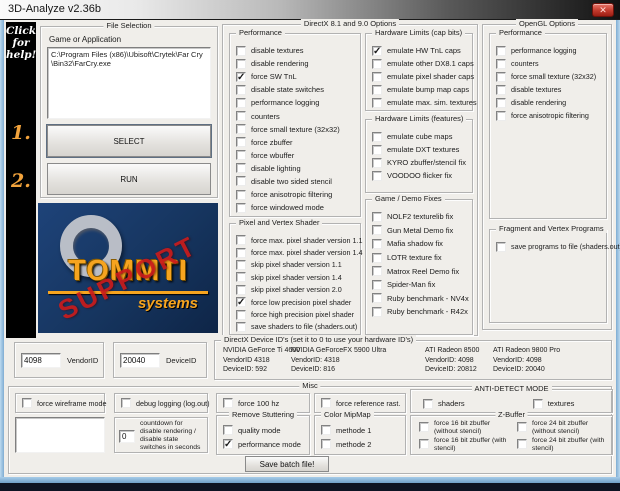  Describe the element at coordinates (297, 142) in the screenshot. I see `checkbox-row: force zbuffer` at that location.